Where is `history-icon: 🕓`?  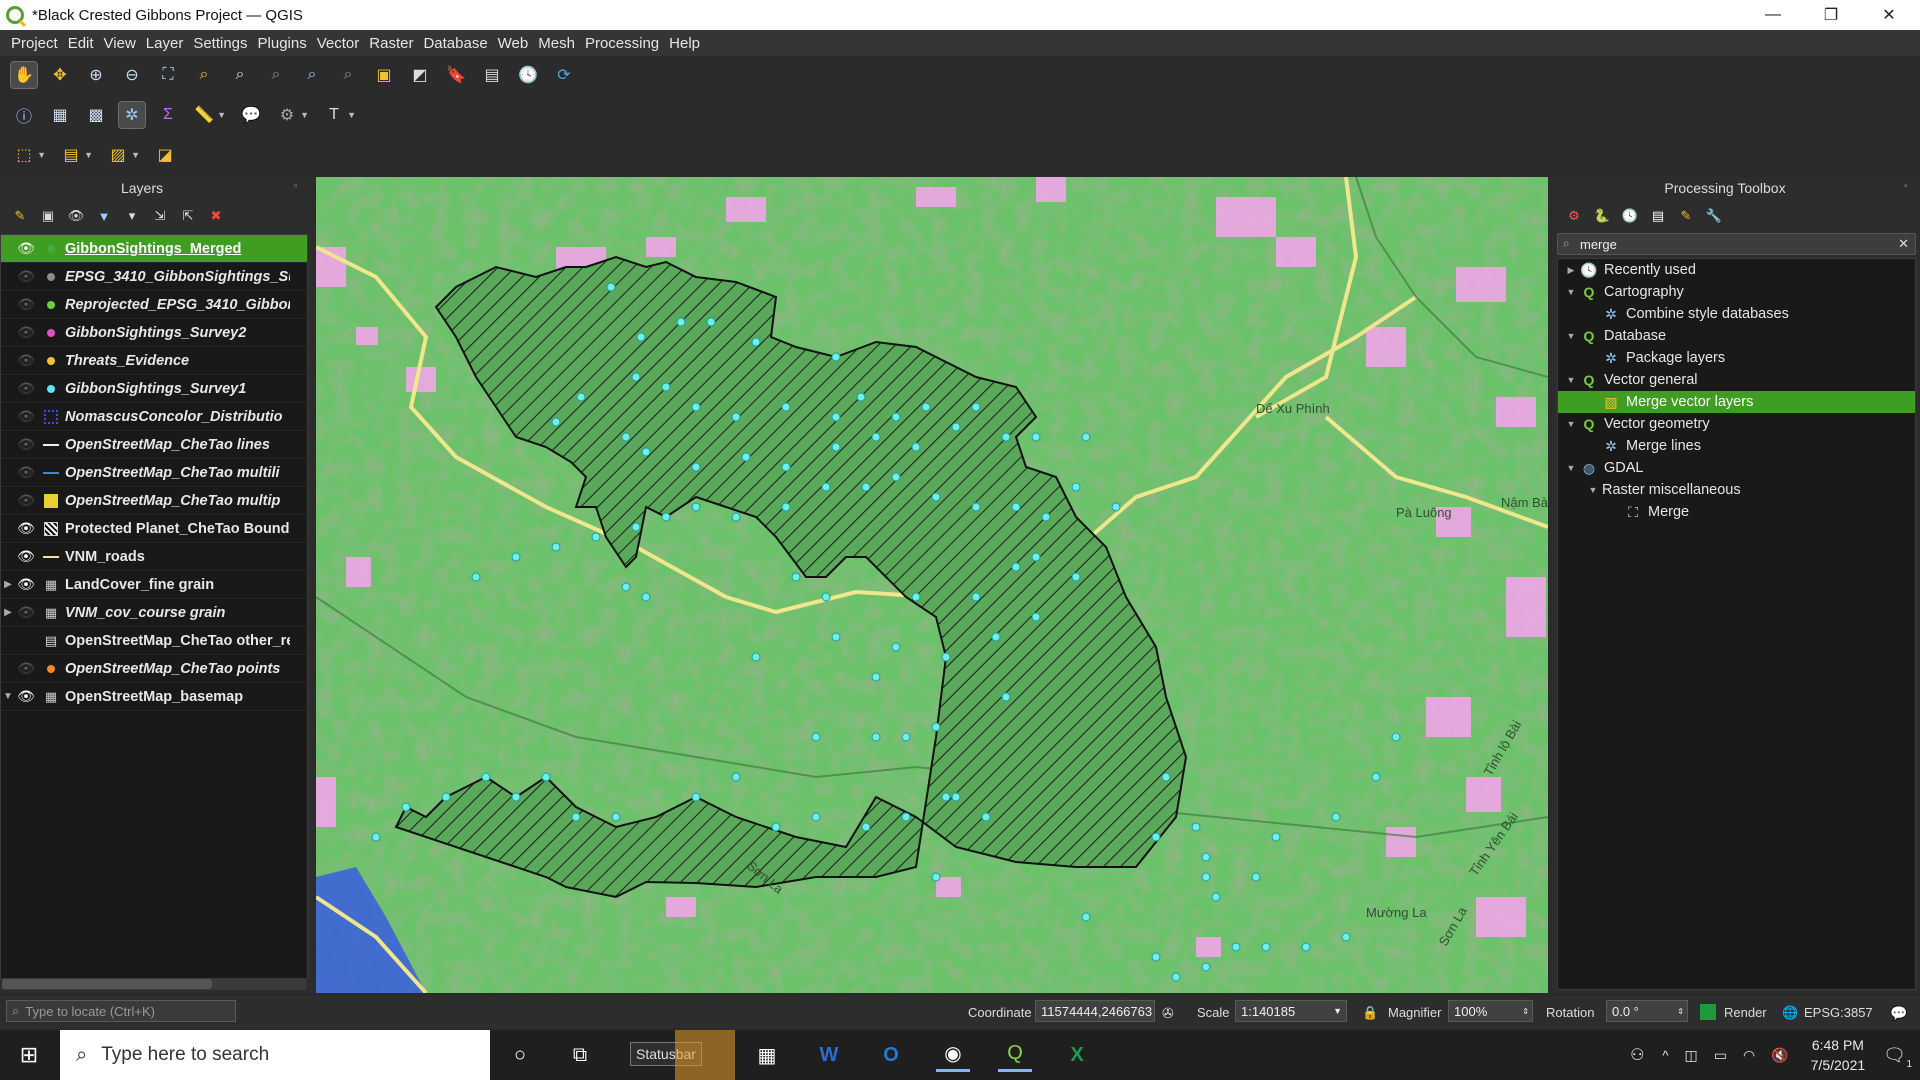 history-icon: 🕓 is located at coordinates (1630, 216).